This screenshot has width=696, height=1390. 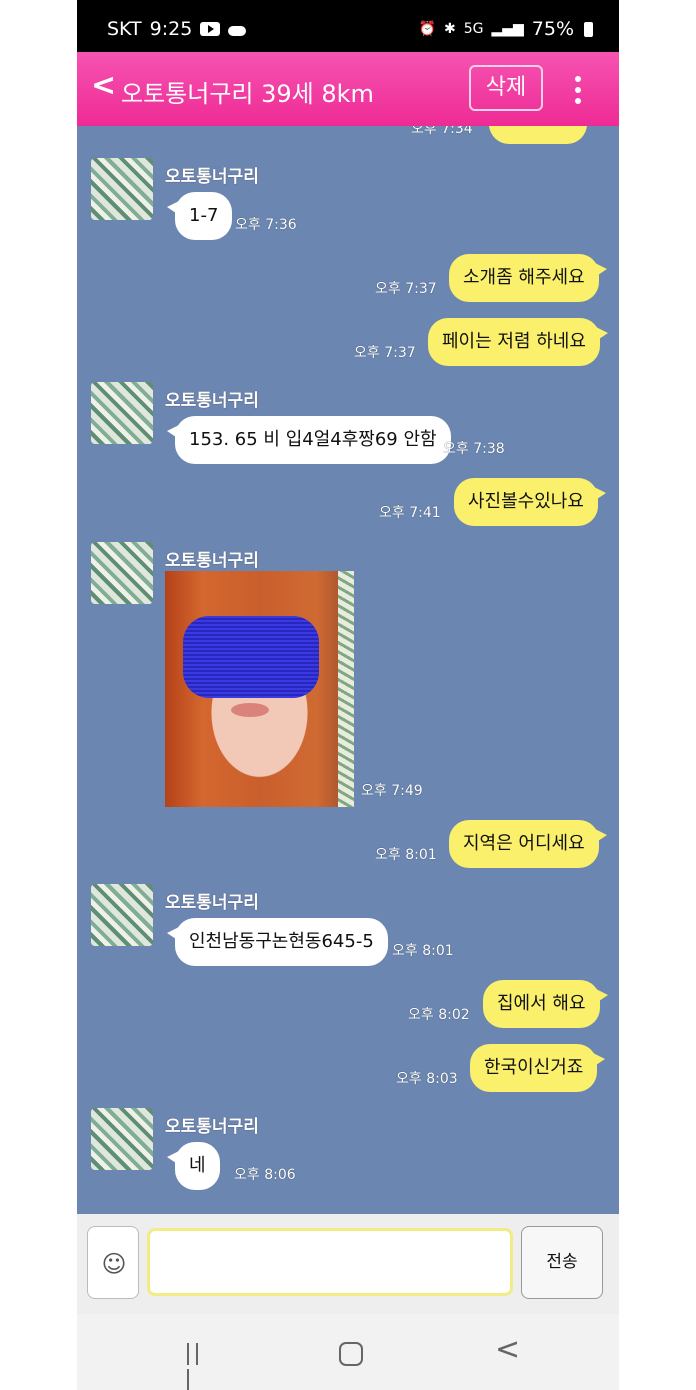 I want to click on youtube-icon, so click(x=210, y=29).